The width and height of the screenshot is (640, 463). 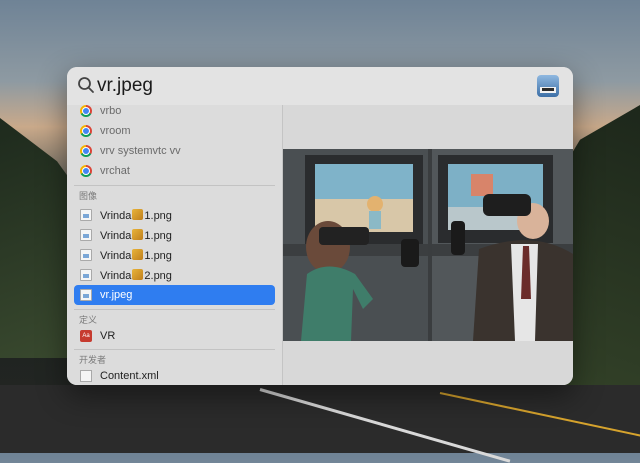 What do you see at coordinates (174, 336) in the screenshot?
I see `result-item-definition: Aa VR` at bounding box center [174, 336].